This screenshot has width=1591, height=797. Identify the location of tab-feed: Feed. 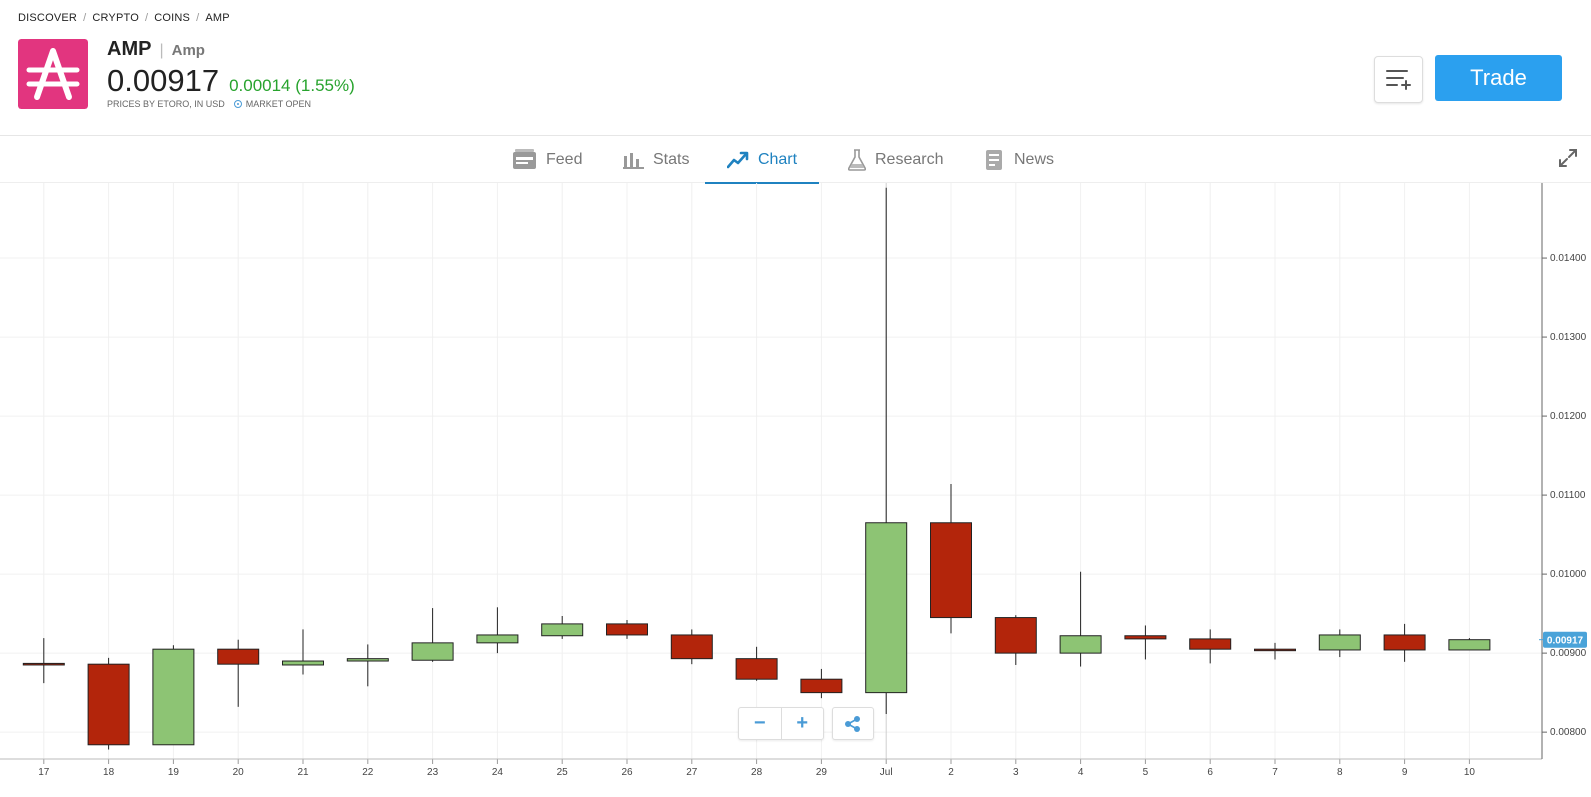
(547, 159).